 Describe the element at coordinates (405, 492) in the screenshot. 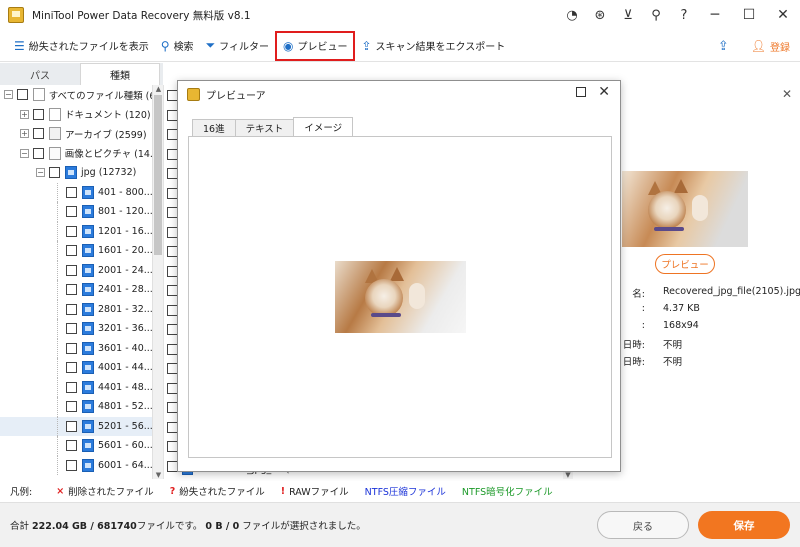

I see `legend-ntfs-compressed: NTFS圧縮ファイル` at that location.